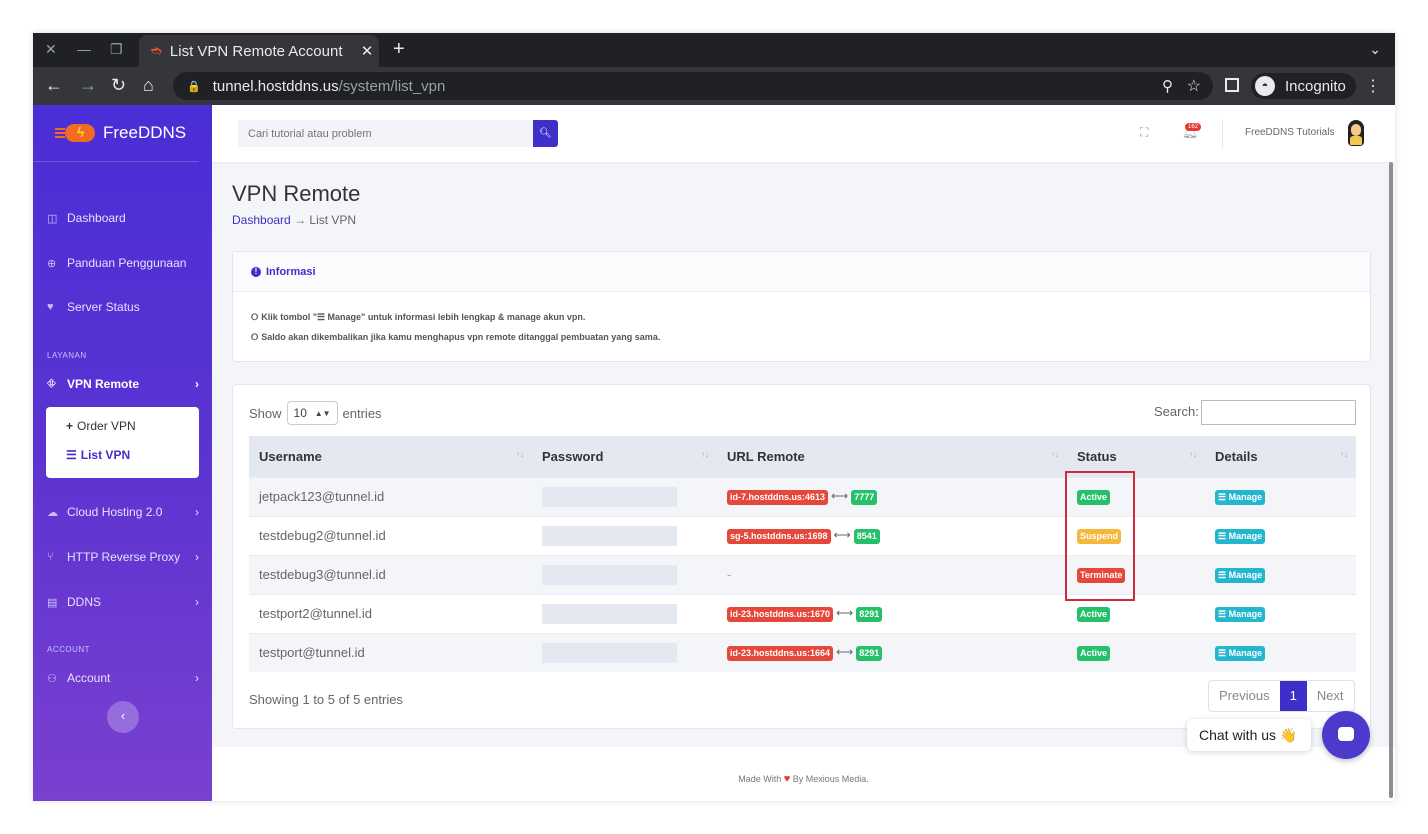  What do you see at coordinates (367, 51) in the screenshot?
I see `close-tab-icon: ✕` at bounding box center [367, 51].